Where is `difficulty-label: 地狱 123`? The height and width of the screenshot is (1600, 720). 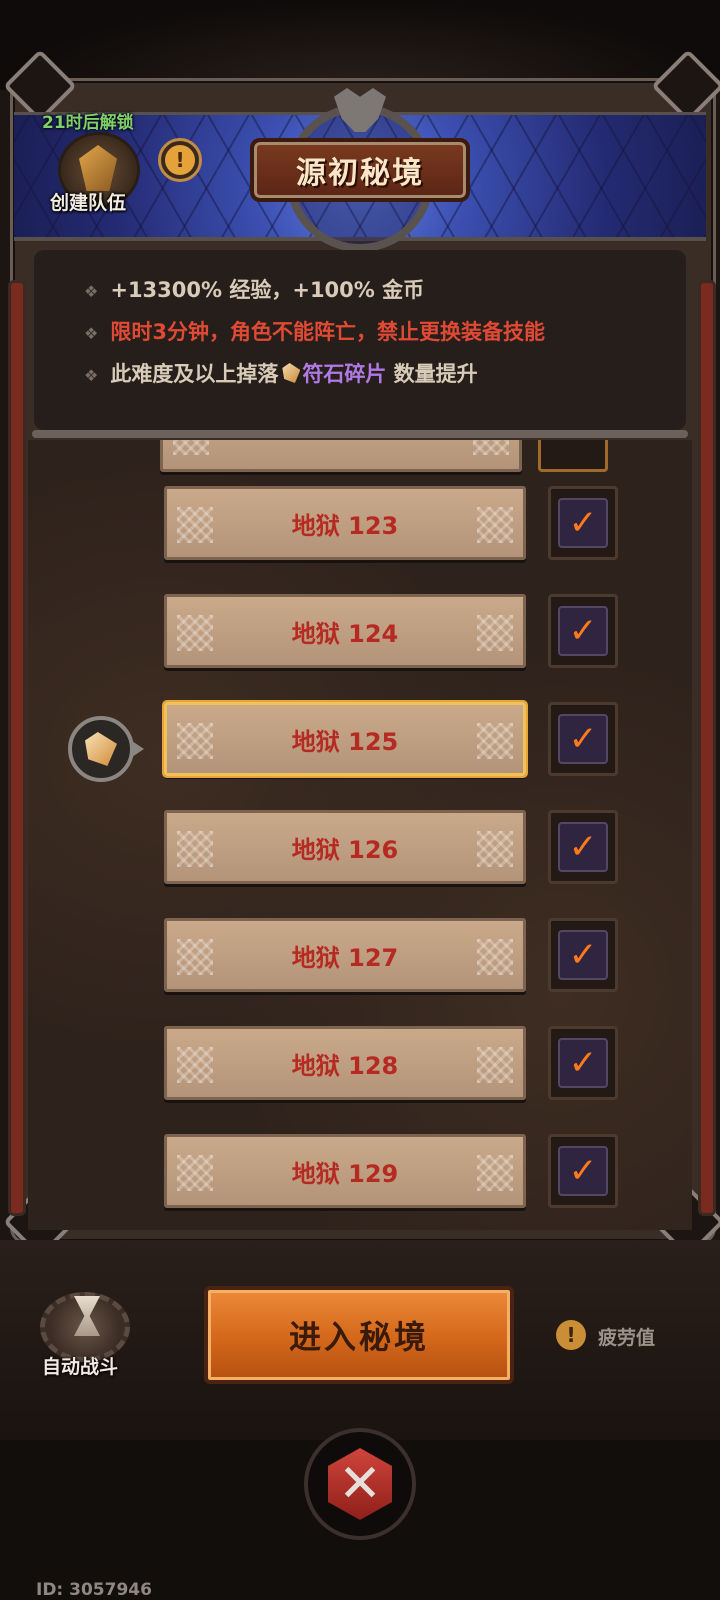
difficulty-label: 地狱 123 is located at coordinates (345, 525).